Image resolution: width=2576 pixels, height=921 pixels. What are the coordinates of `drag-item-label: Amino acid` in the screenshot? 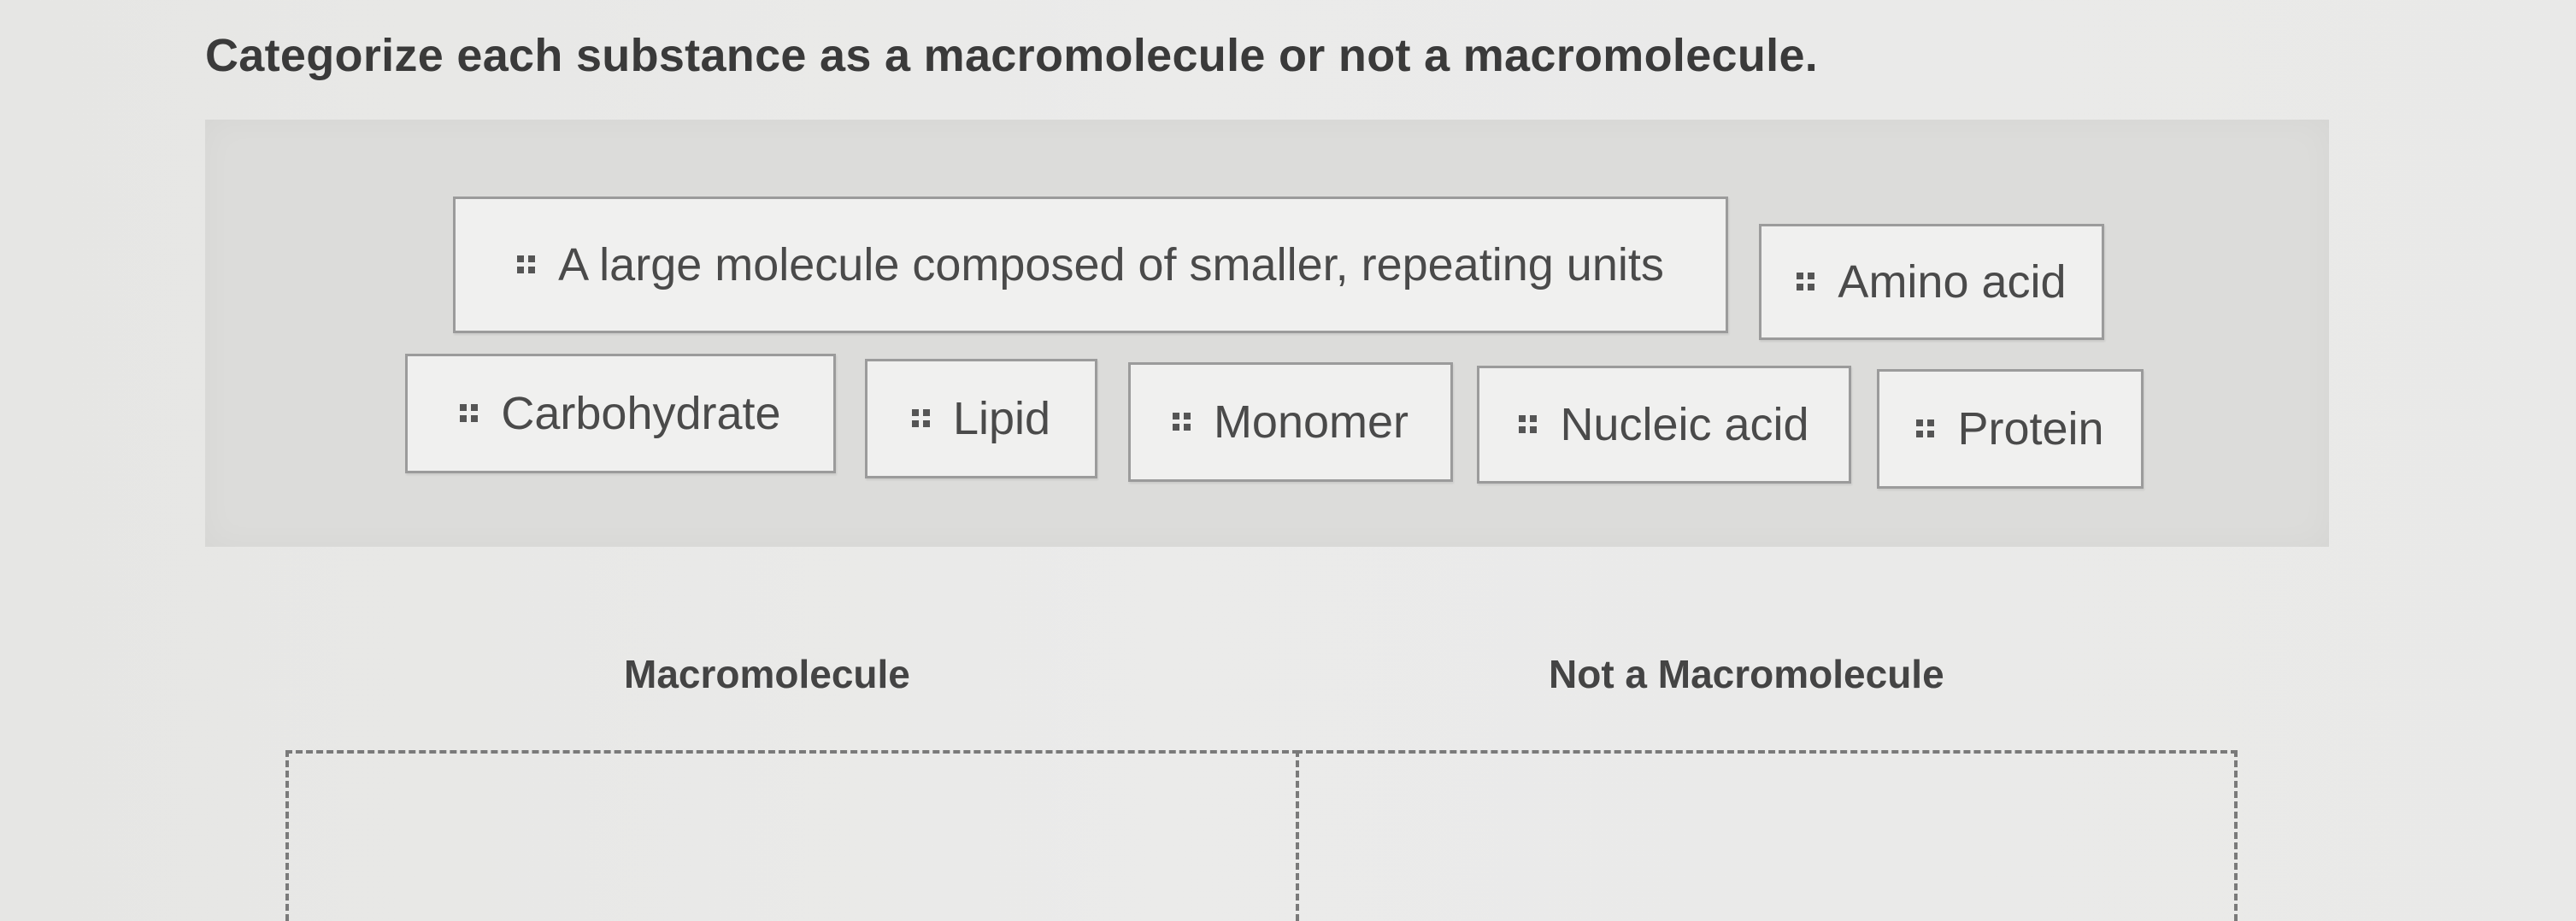 It's located at (1952, 282).